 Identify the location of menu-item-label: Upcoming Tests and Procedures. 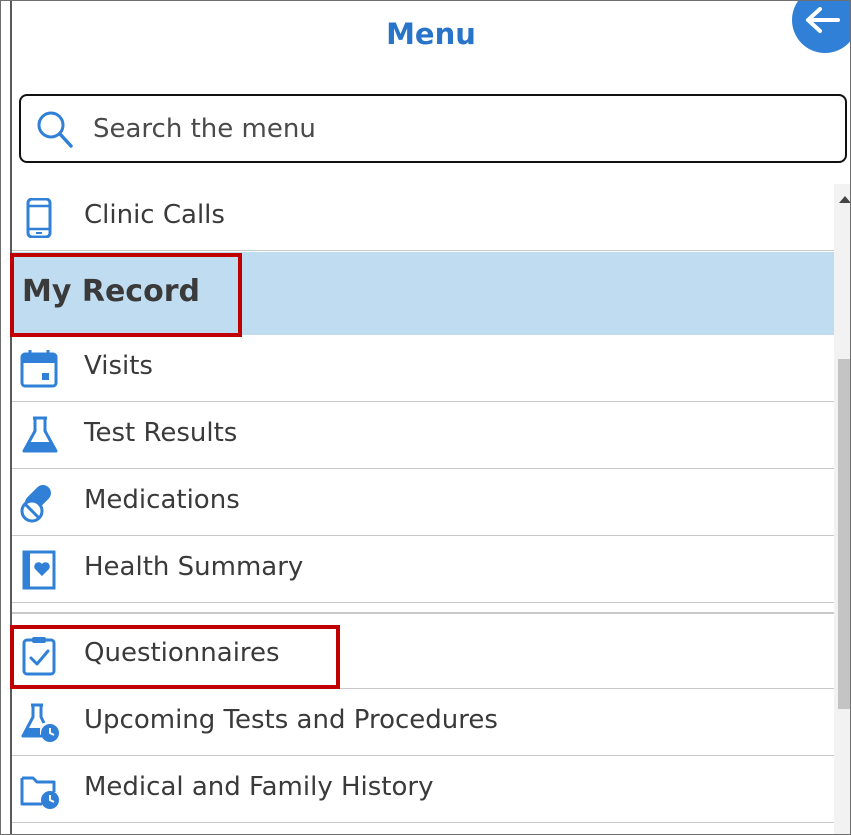
(291, 720).